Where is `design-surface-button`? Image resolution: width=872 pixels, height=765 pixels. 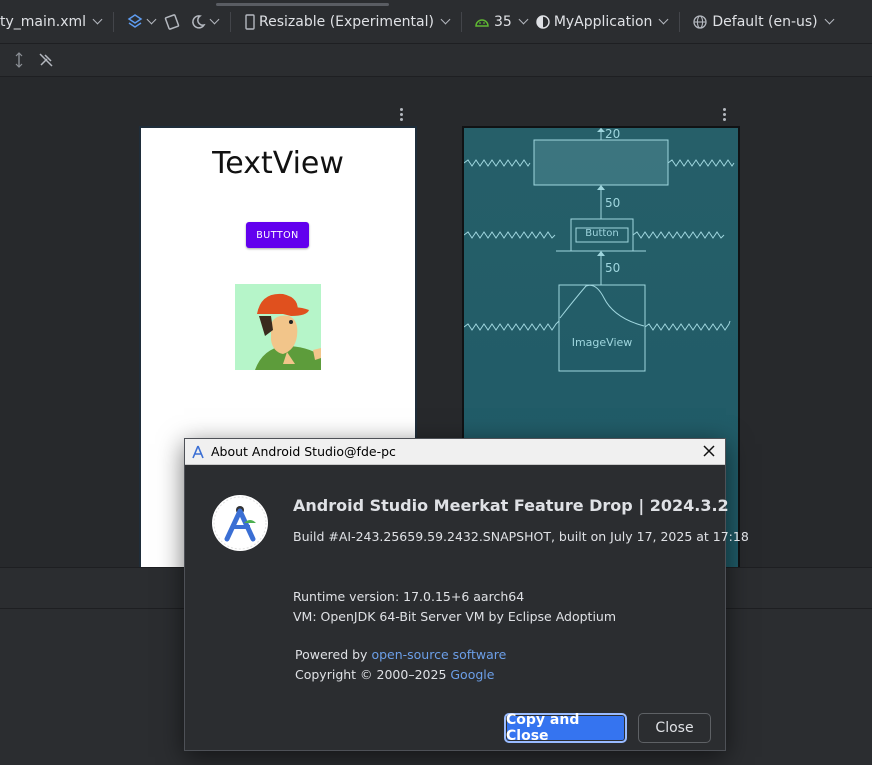 design-surface-button is located at coordinates (140, 22).